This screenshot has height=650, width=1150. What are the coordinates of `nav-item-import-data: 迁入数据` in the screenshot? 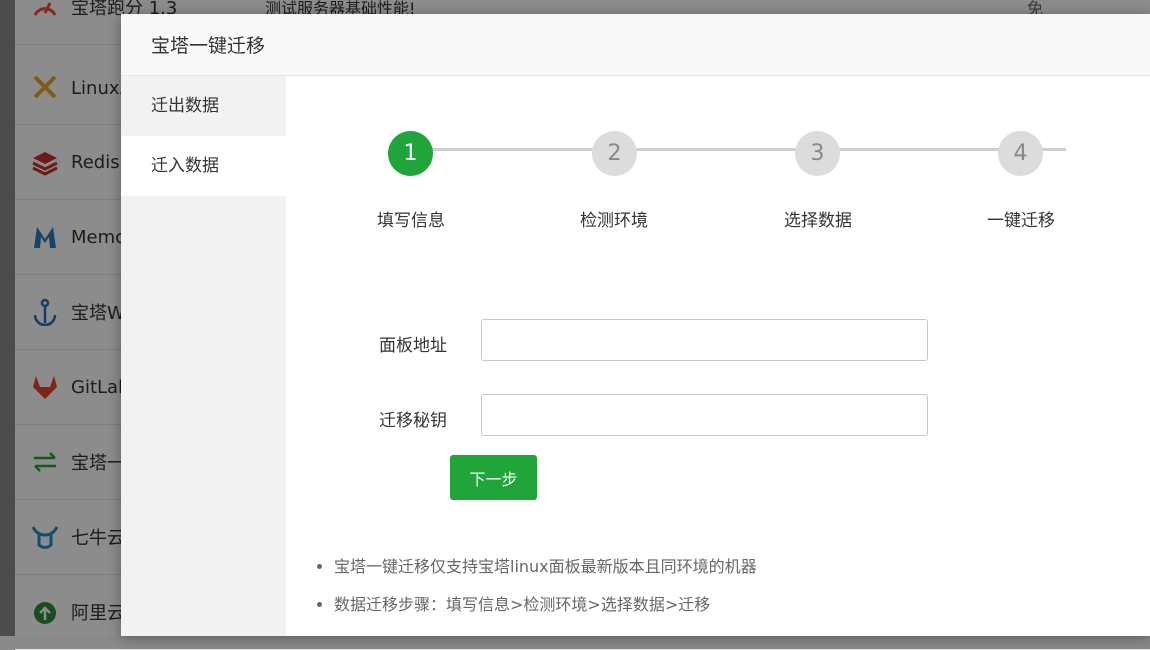 It's located at (203, 166).